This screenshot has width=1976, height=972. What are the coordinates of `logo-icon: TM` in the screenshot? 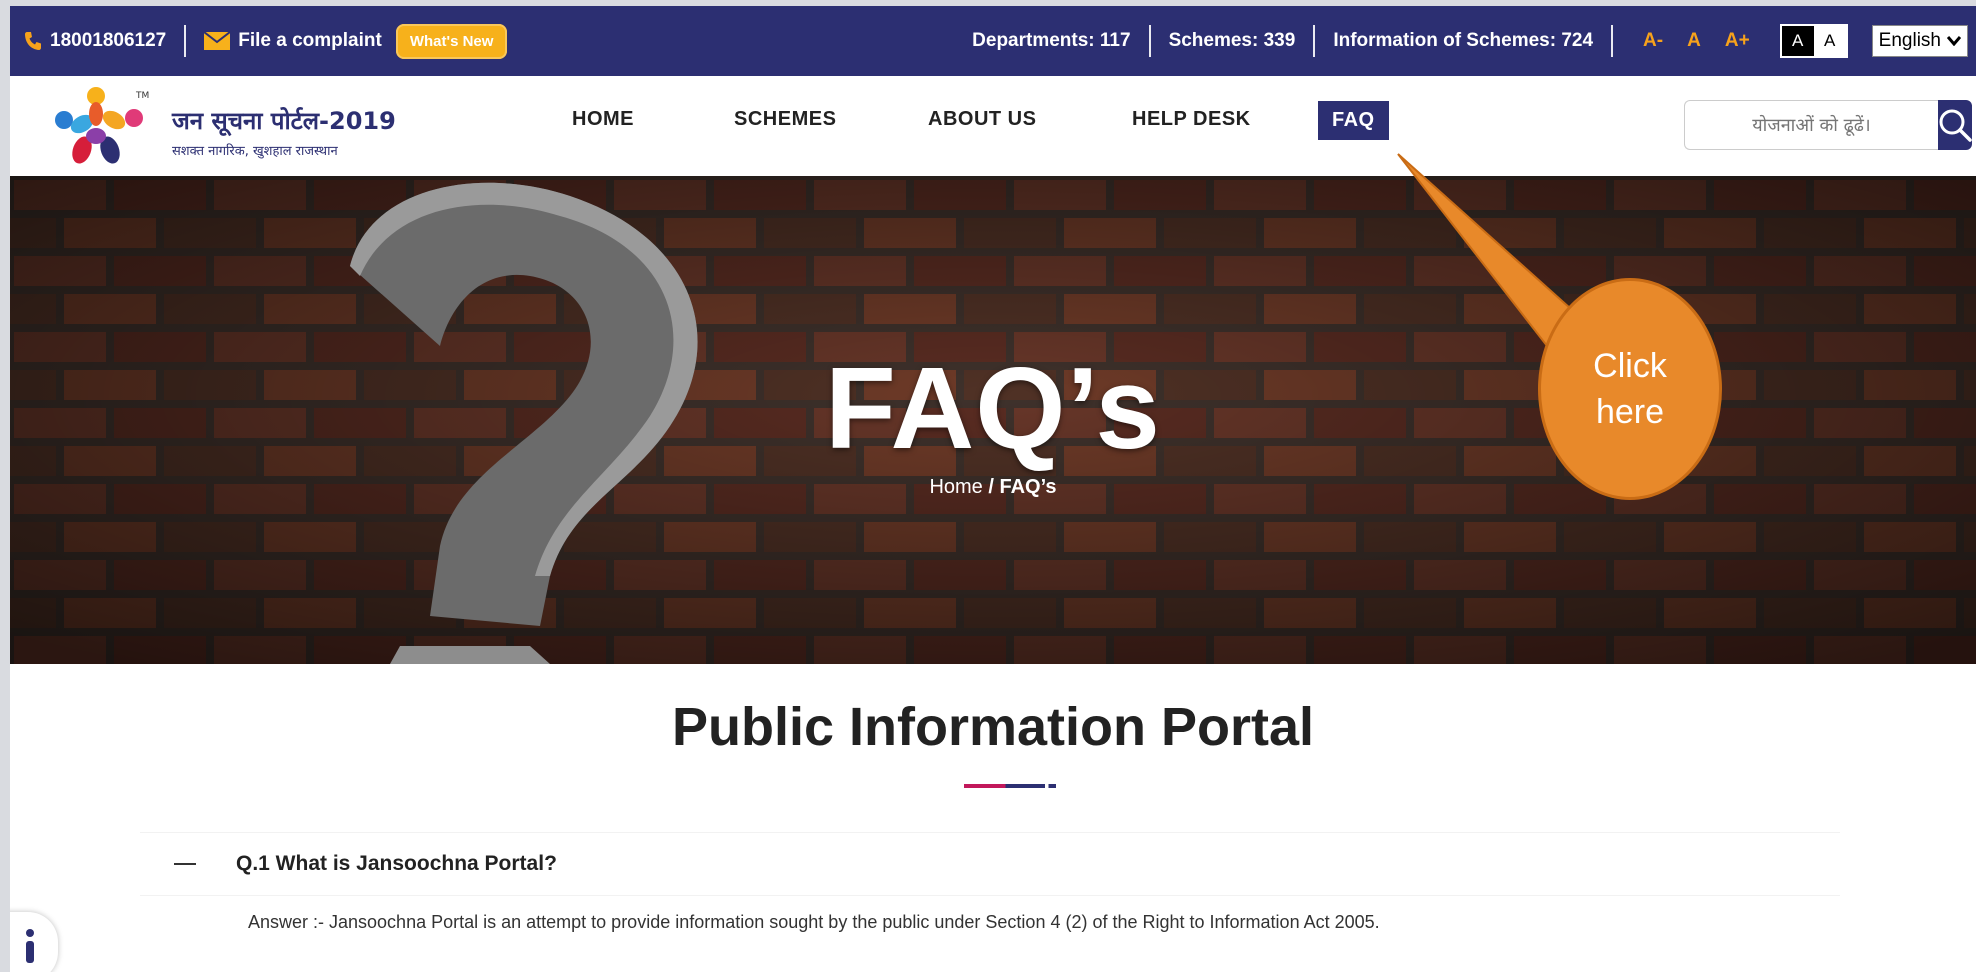 It's located at (102, 125).